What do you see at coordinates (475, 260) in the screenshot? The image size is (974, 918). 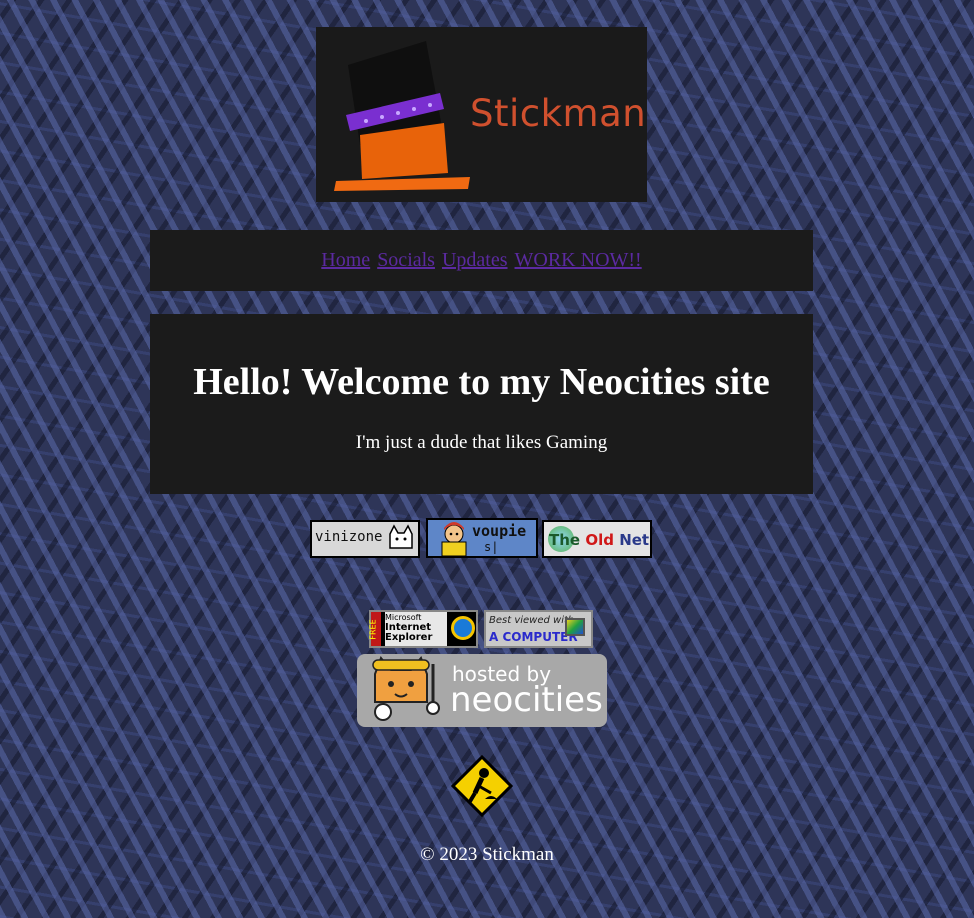 I see `nav-link-updates: Updates` at bounding box center [475, 260].